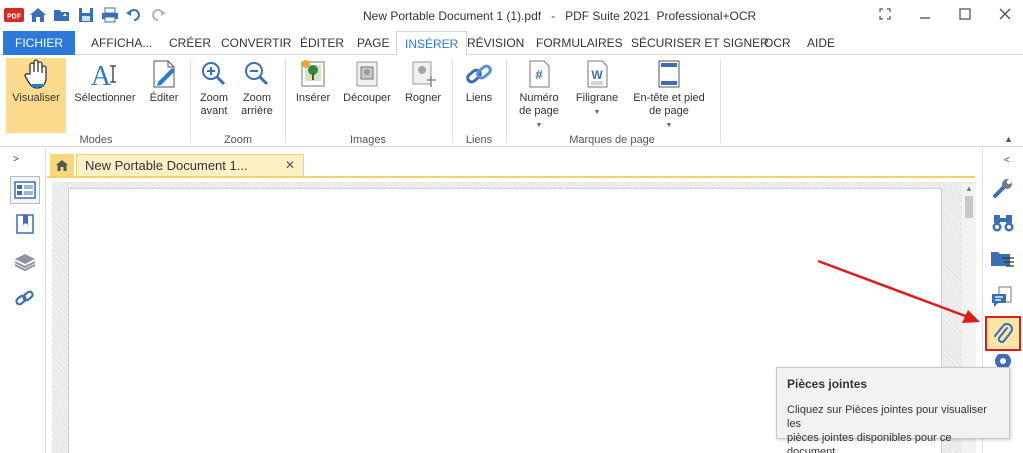 The height and width of the screenshot is (453, 1023). Describe the element at coordinates (158, 15) in the screenshot. I see `redo-icon` at that location.